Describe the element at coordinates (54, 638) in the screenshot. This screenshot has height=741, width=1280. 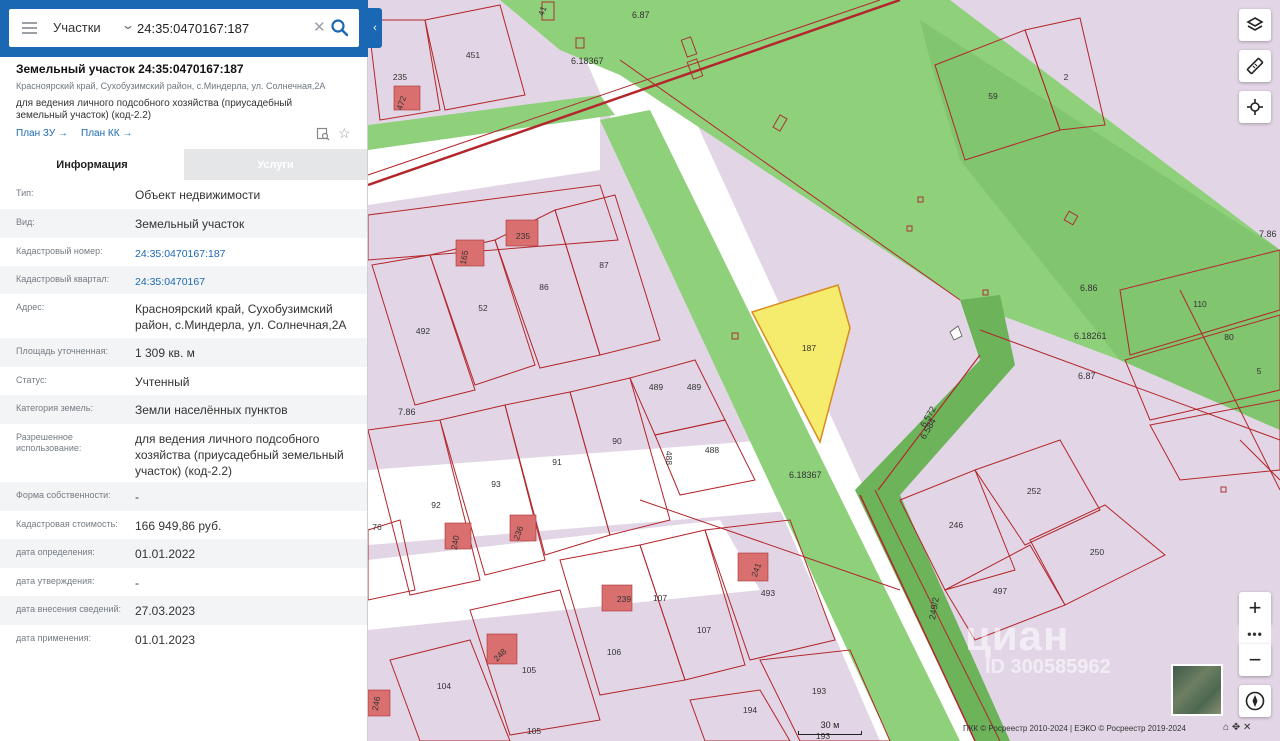
I see `info-row-label: дата применения:` at that location.